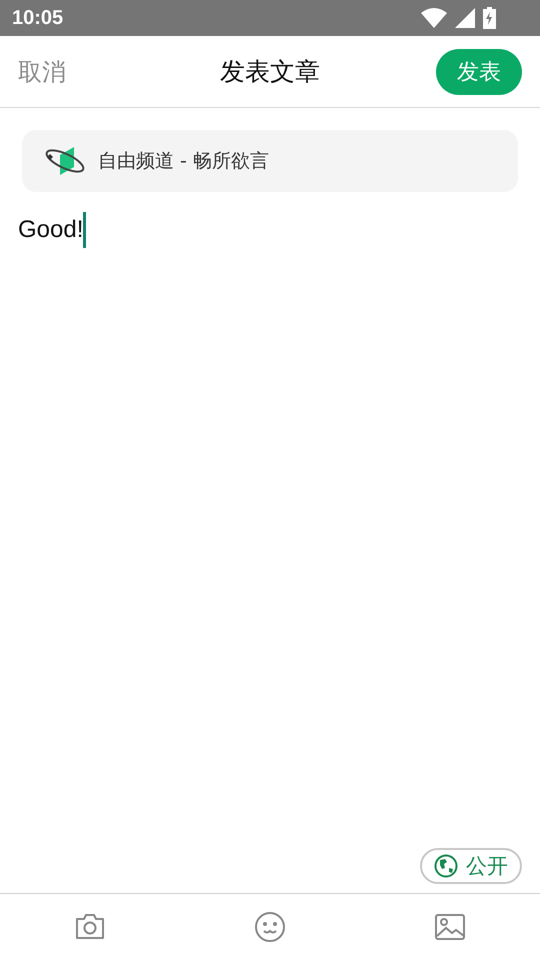  Describe the element at coordinates (465, 18) in the screenshot. I see `signal-icon` at that location.